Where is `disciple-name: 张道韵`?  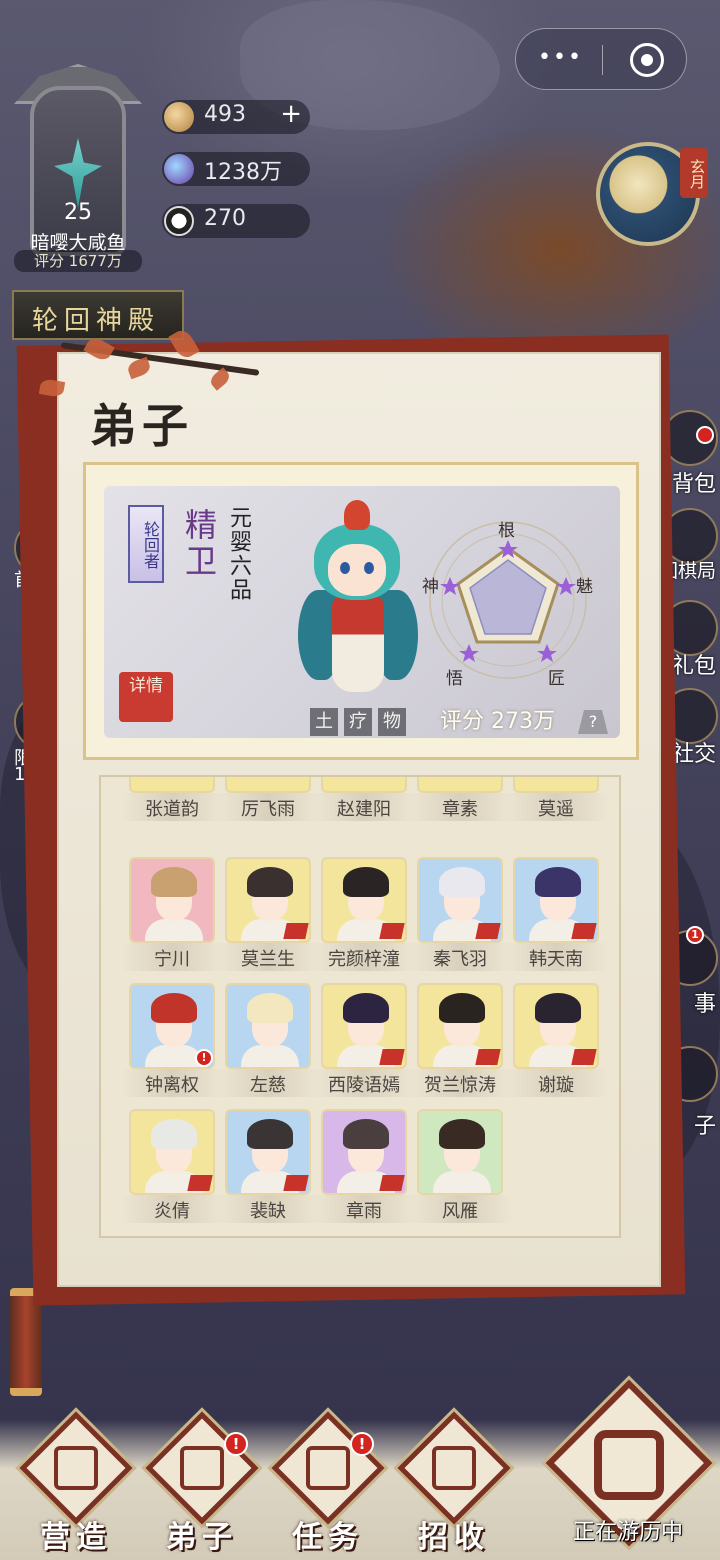 disciple-name: 张道韵 is located at coordinates (172, 809).